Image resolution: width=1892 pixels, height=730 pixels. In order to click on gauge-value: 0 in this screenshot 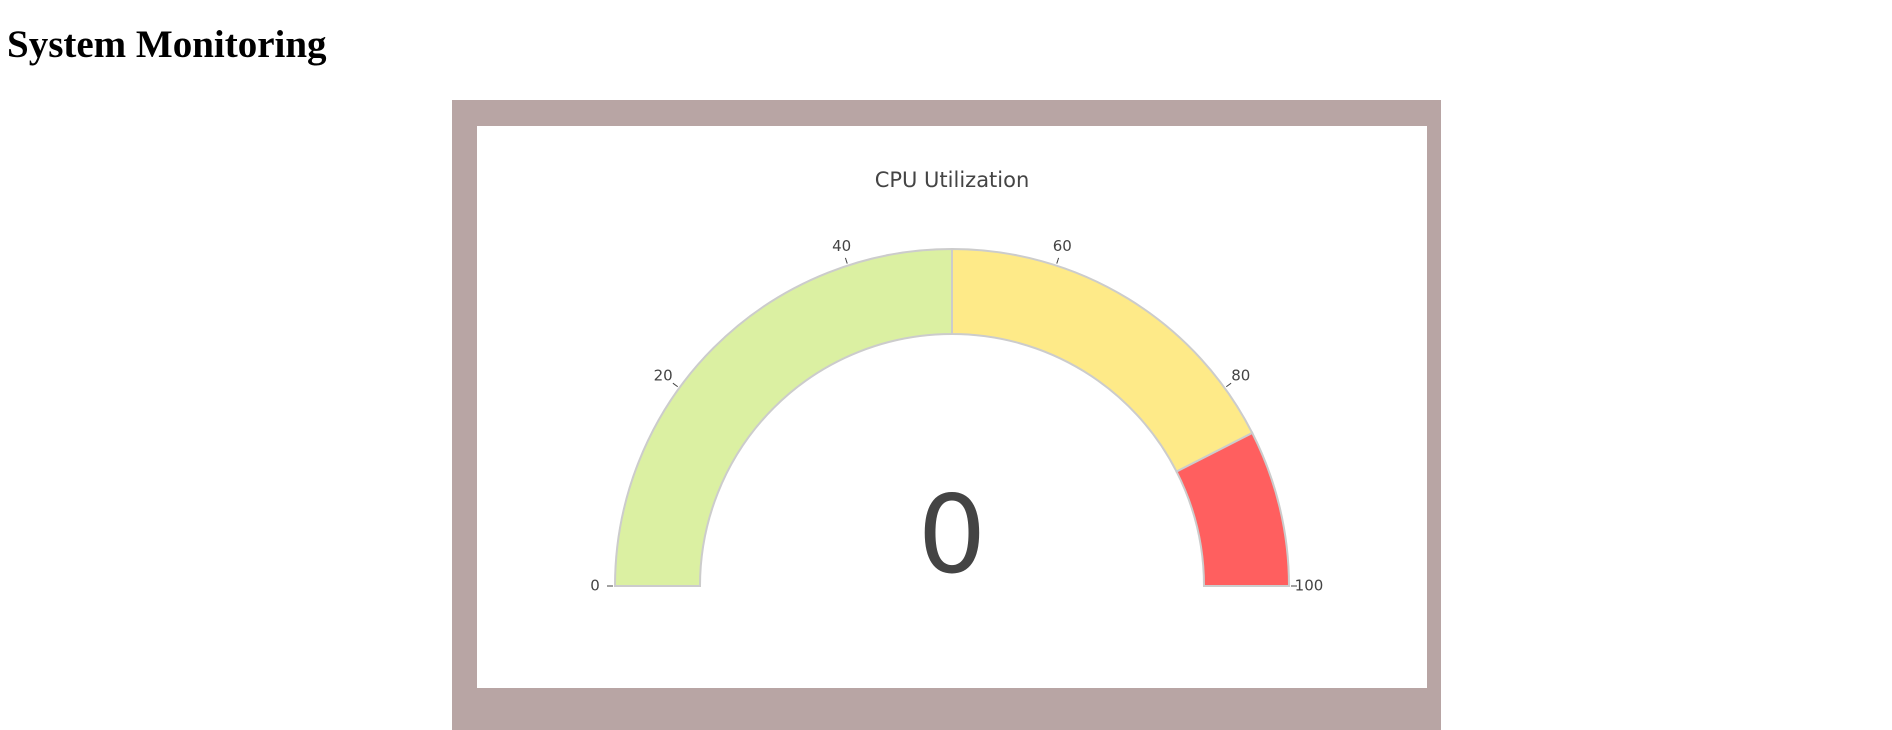, I will do `click(952, 535)`.